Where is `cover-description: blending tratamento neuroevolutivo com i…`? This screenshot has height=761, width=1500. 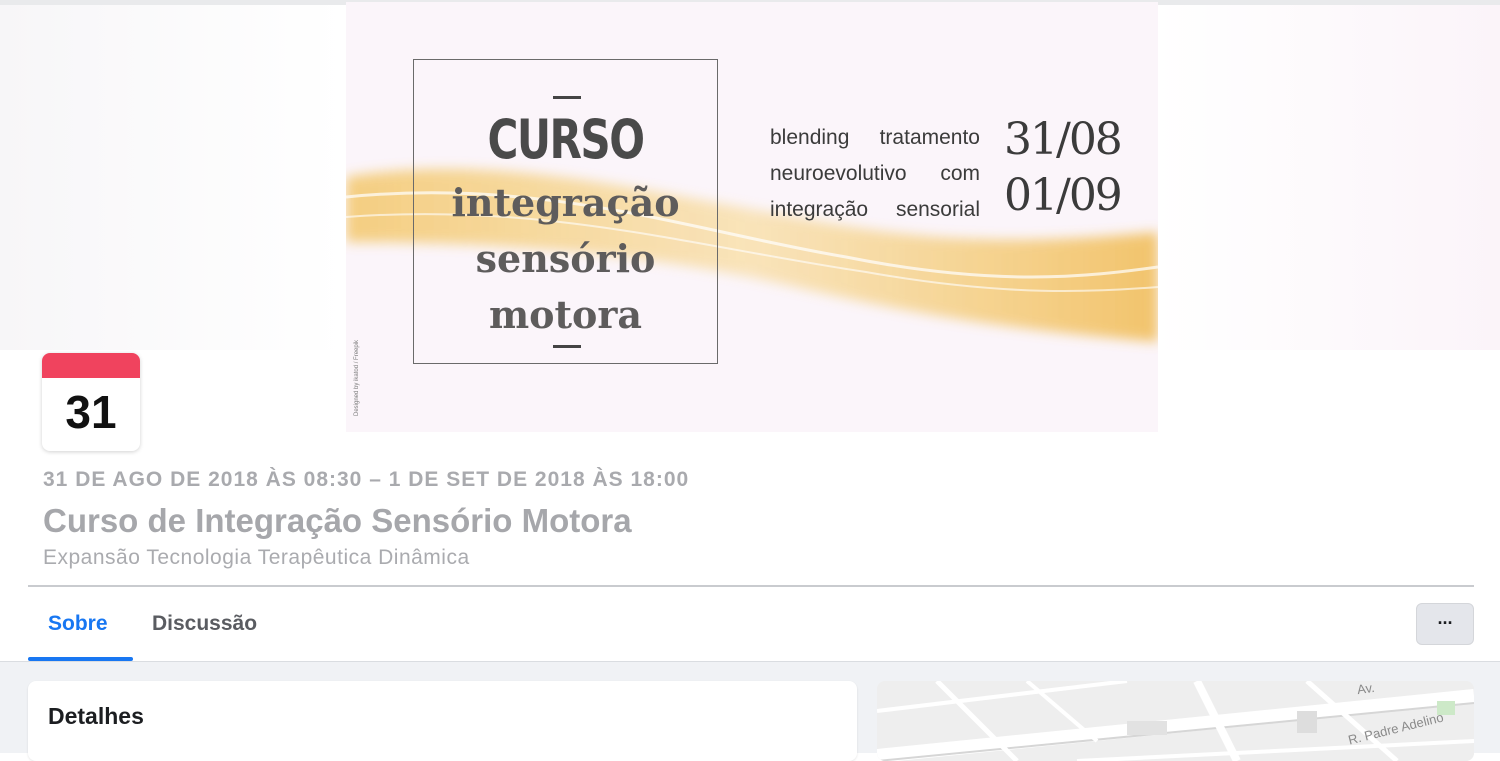
cover-description: blending tratamento neuroevolutivo com i… is located at coordinates (875, 174).